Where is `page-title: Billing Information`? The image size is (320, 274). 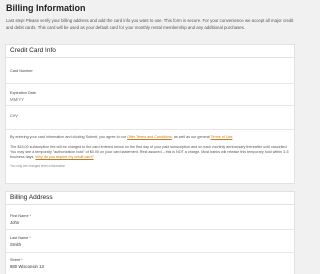
page-title: Billing Information is located at coordinates (46, 8).